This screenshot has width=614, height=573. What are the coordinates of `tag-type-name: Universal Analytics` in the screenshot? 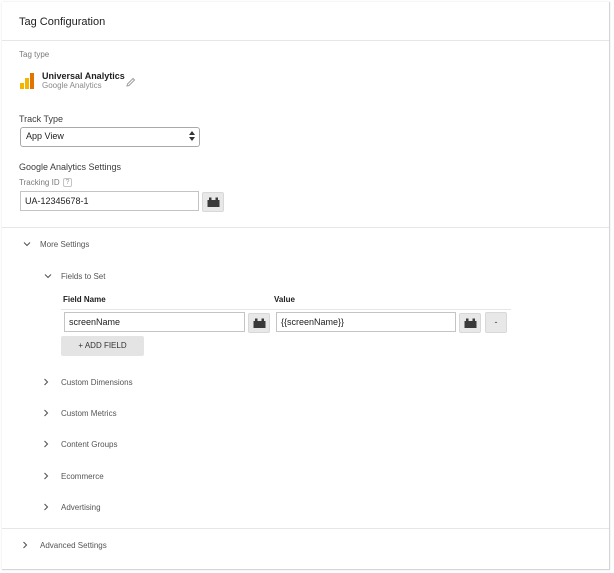 It's located at (83, 76).